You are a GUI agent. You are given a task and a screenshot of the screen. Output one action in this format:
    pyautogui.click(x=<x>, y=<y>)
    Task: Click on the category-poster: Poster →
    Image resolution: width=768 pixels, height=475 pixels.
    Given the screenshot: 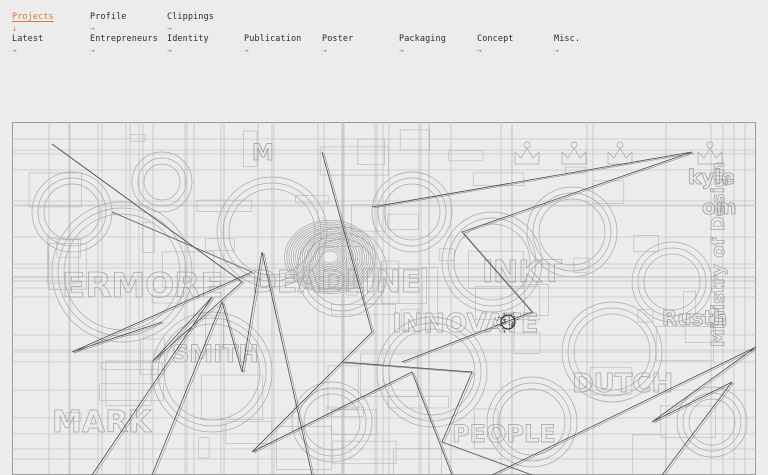 What is the action you would take?
    pyautogui.click(x=337, y=45)
    